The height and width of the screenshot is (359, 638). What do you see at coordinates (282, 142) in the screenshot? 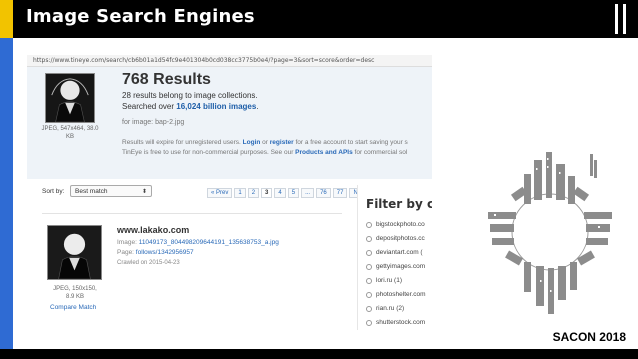
I see `register-link: register` at bounding box center [282, 142].